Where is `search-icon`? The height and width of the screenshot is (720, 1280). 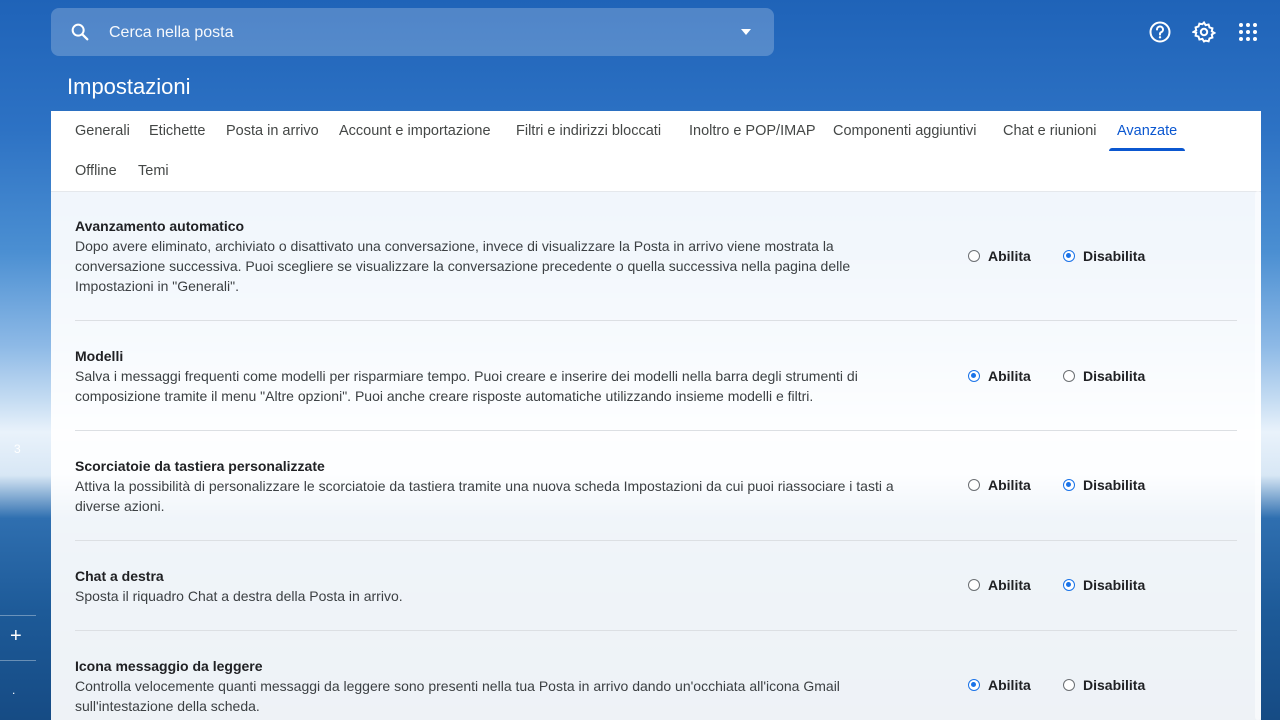
search-icon is located at coordinates (80, 32).